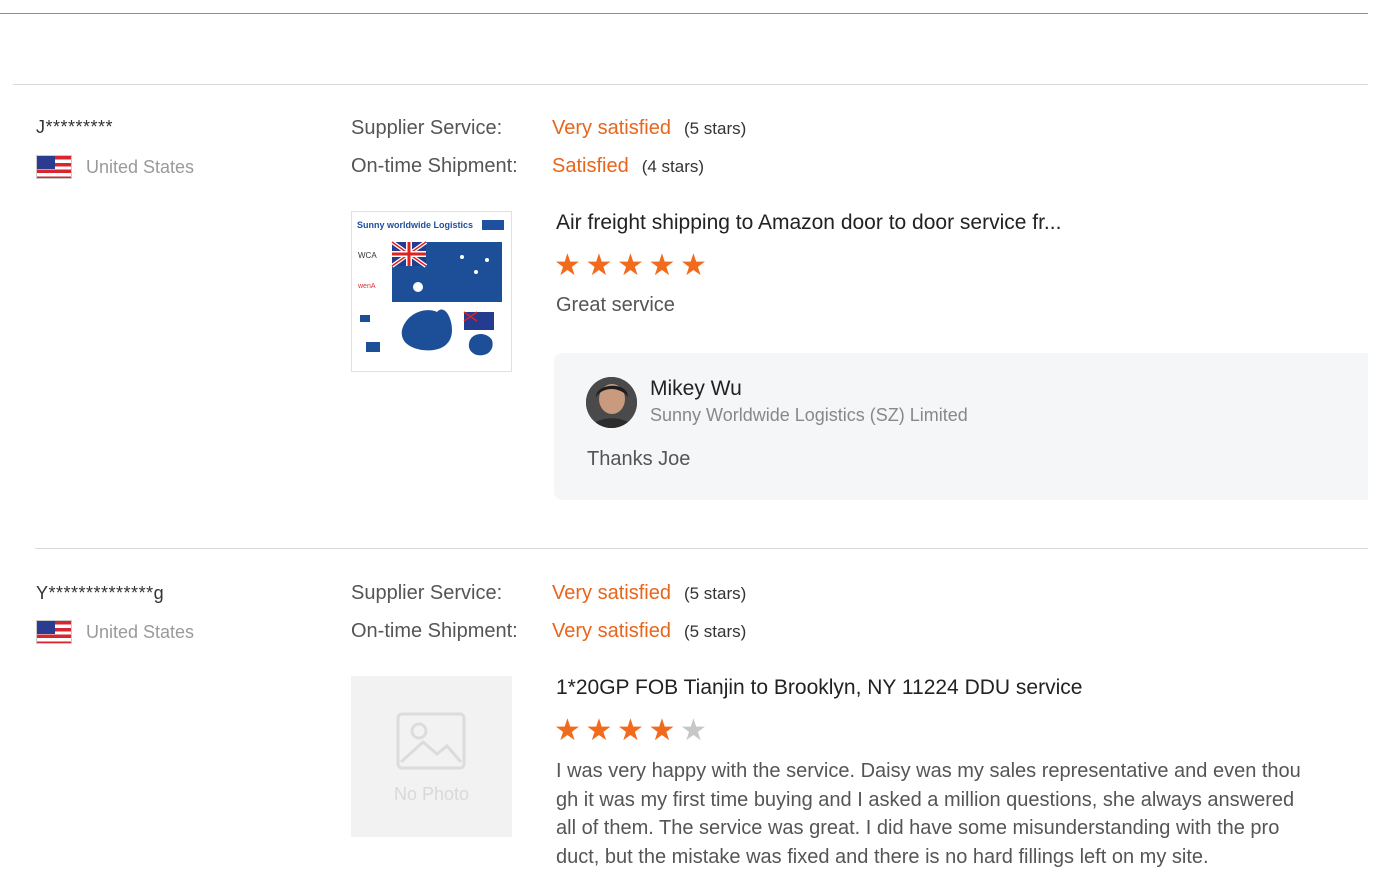 Image resolution: width=1373 pixels, height=869 pixels. What do you see at coordinates (527, 166) in the screenshot?
I see `rating-on-time-shipment: On-time Shipment: Satisfied (4 stars)` at bounding box center [527, 166].